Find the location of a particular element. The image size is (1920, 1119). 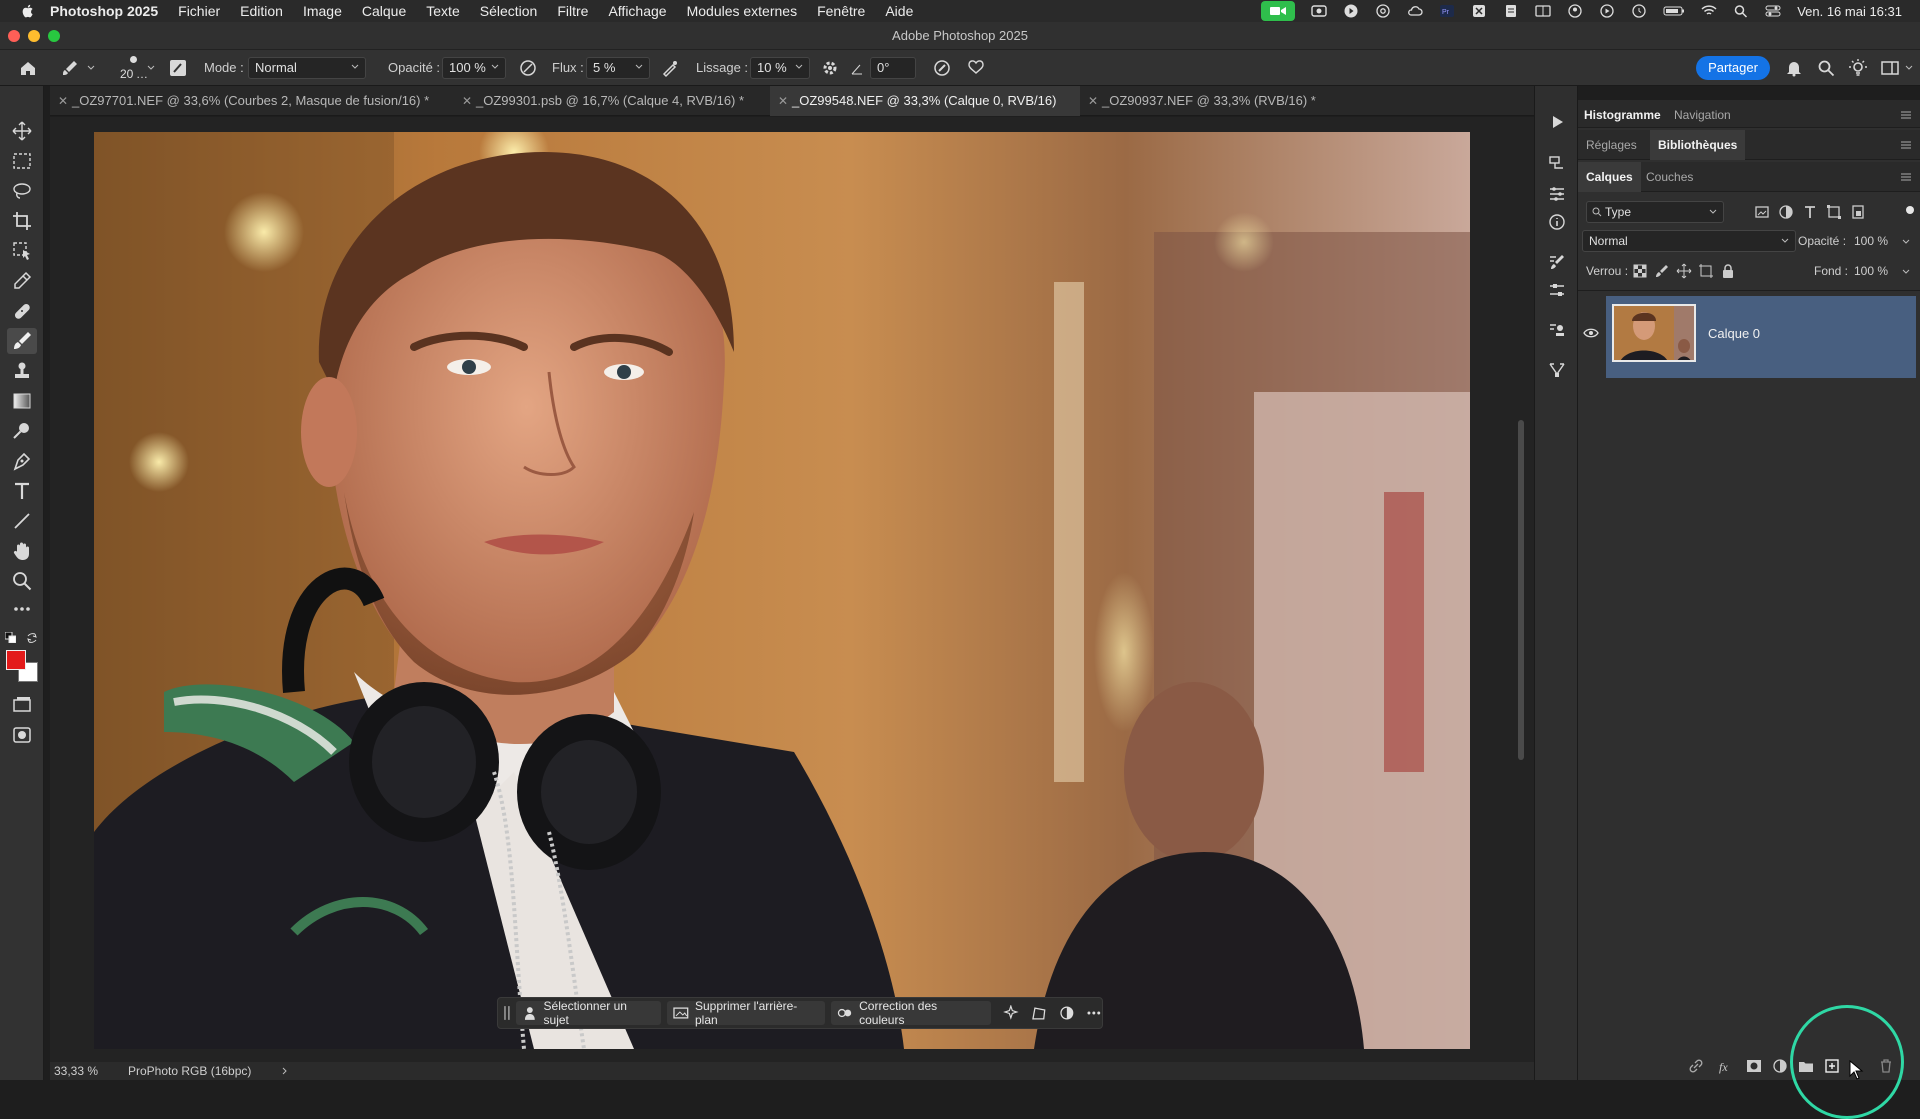

menu-filtre: Filtre is located at coordinates (572, 11).